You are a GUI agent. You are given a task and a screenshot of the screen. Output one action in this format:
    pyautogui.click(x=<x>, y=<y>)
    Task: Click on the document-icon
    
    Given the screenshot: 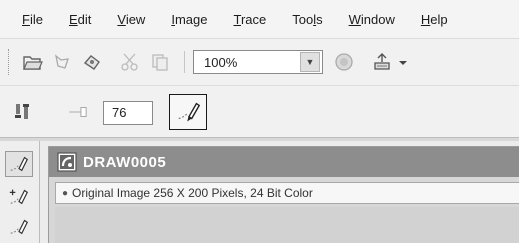 What is the action you would take?
    pyautogui.click(x=67, y=162)
    